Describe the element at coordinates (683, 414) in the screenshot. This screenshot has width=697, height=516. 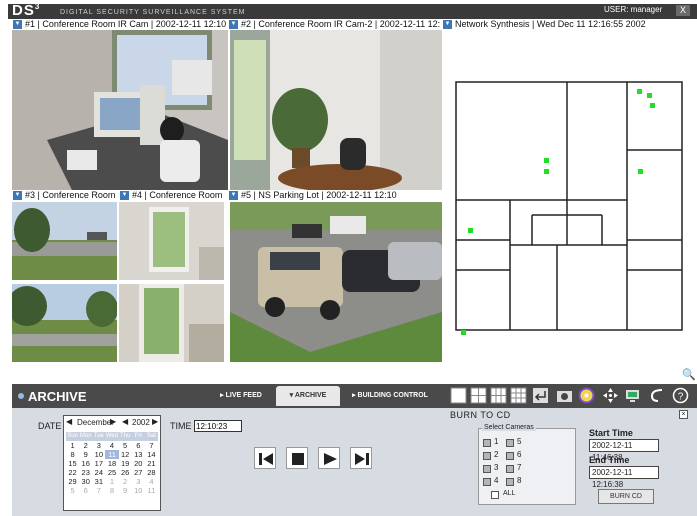
I see `burn-cd-close-button: ×` at that location.